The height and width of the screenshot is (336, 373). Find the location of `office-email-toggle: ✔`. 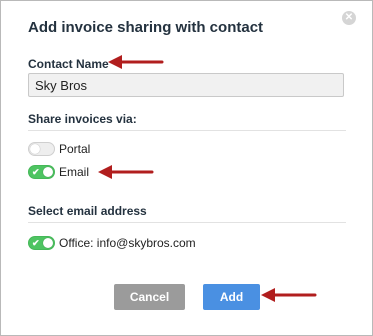

office-email-toggle: ✔ is located at coordinates (41, 243).